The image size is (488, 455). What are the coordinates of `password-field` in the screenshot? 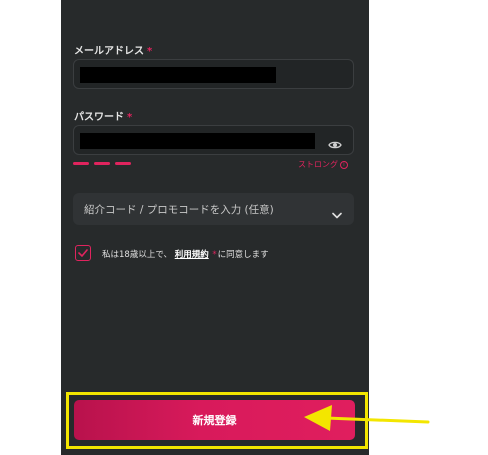 It's located at (213, 140).